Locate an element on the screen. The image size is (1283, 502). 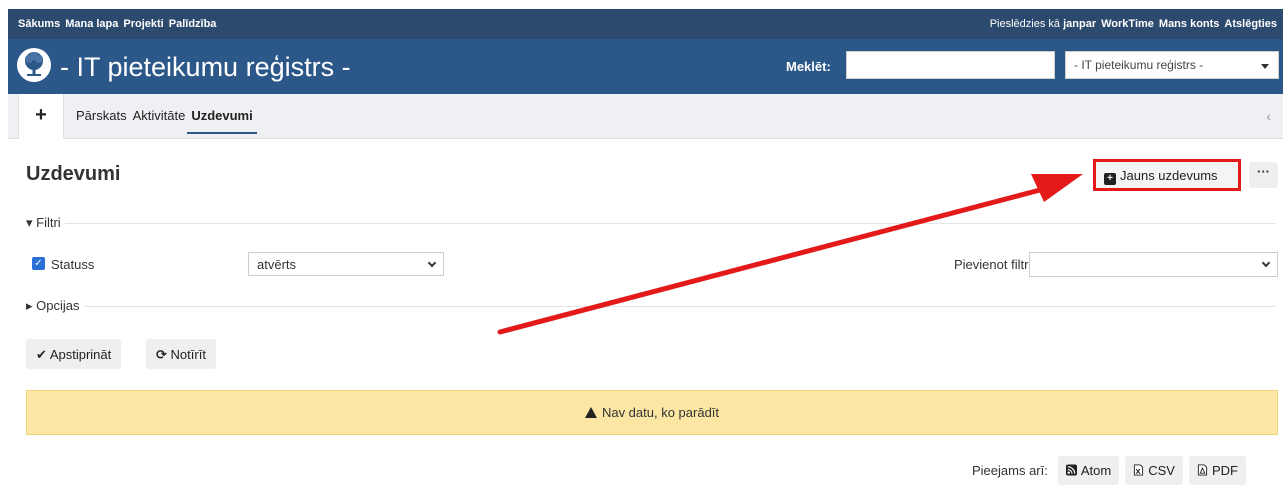
status-filter-checkbox: ✓ is located at coordinates (38, 263).